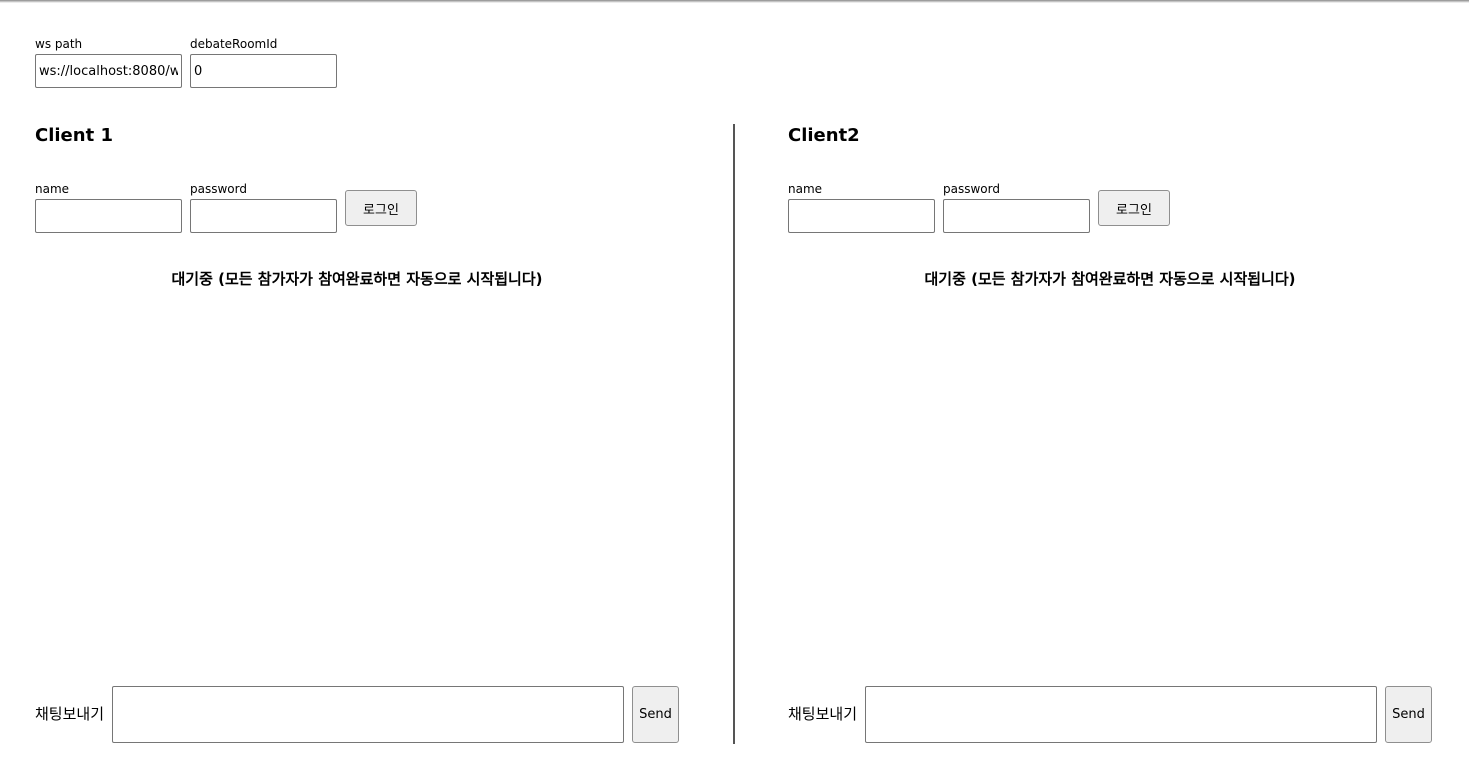 This screenshot has width=1469, height=780. What do you see at coordinates (70, 714) in the screenshot?
I see `client1-chat-label: 채팅보내기` at bounding box center [70, 714].